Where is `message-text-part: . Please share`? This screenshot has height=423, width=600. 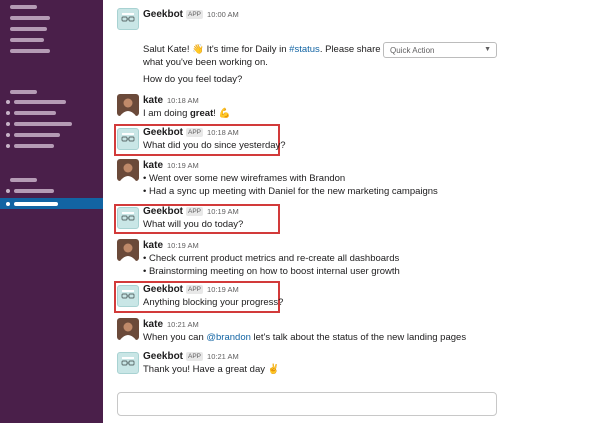
message-text-part: . Please share is located at coordinates (350, 49).